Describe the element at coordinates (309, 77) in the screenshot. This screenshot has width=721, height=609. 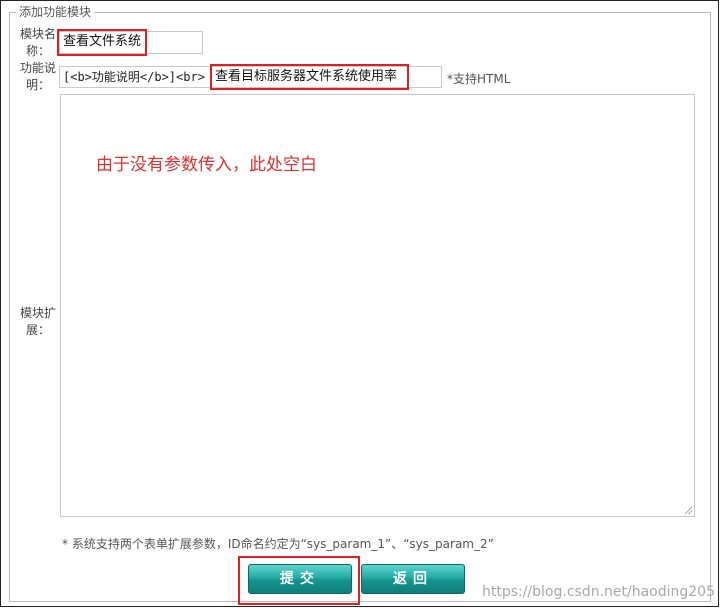
I see `description-highlight` at that location.